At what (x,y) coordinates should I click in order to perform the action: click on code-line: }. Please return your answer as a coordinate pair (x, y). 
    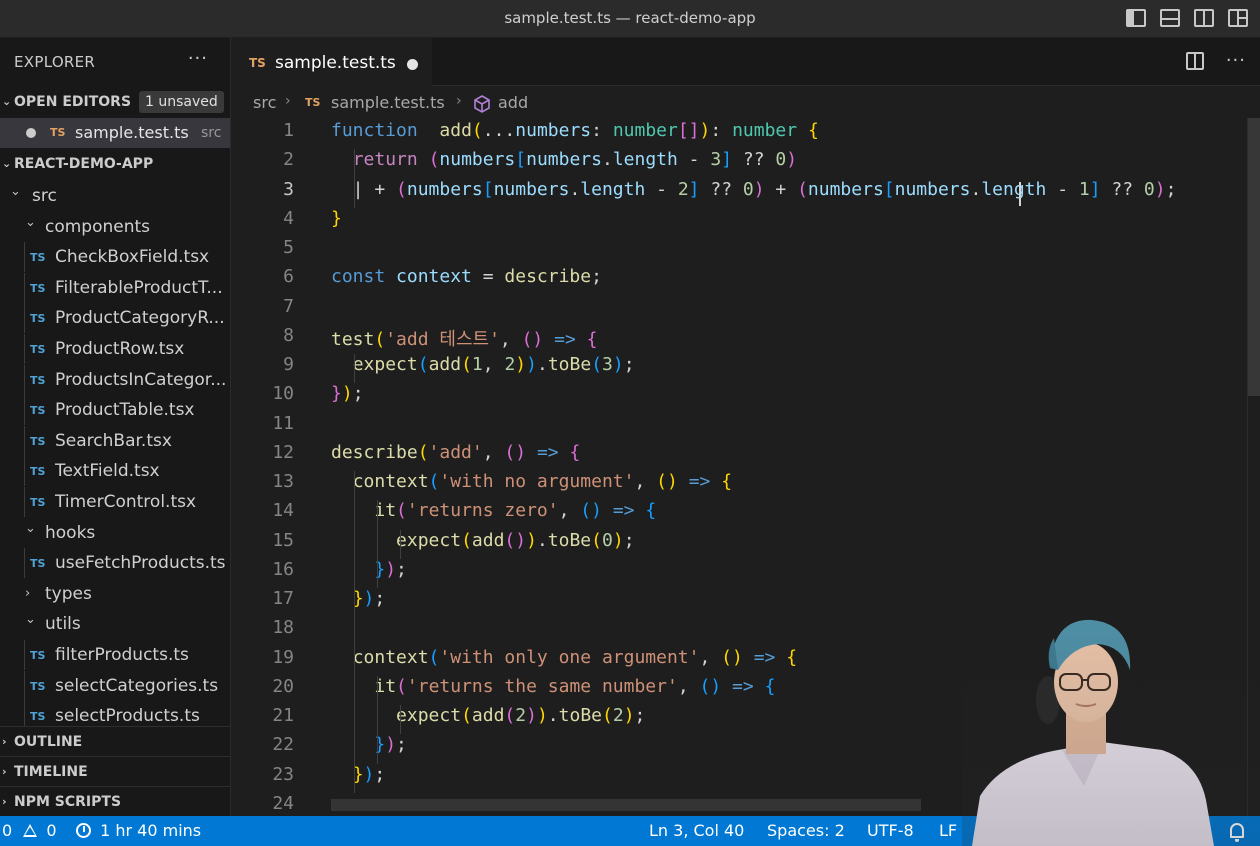
    Looking at the image, I should click on (336, 218).